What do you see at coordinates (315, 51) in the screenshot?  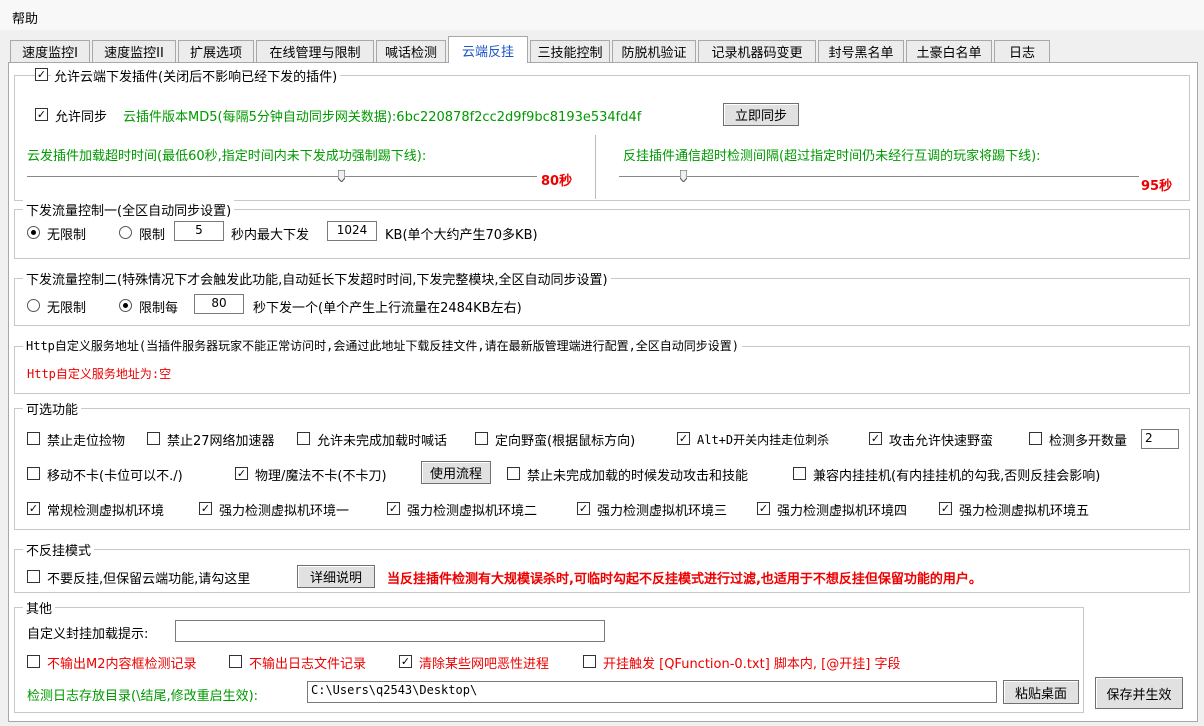 I see `tab-online-management: 在线管理与限制` at bounding box center [315, 51].